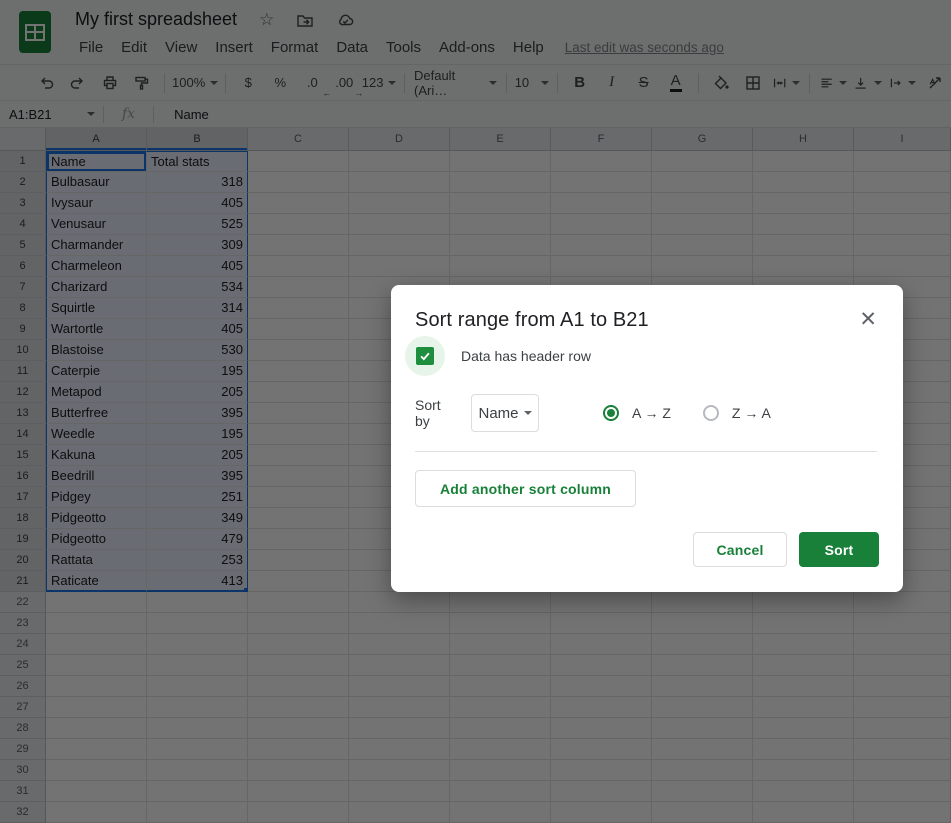 Image resolution: width=951 pixels, height=823 pixels. I want to click on radio-a-to-z: A → Z, so click(637, 413).